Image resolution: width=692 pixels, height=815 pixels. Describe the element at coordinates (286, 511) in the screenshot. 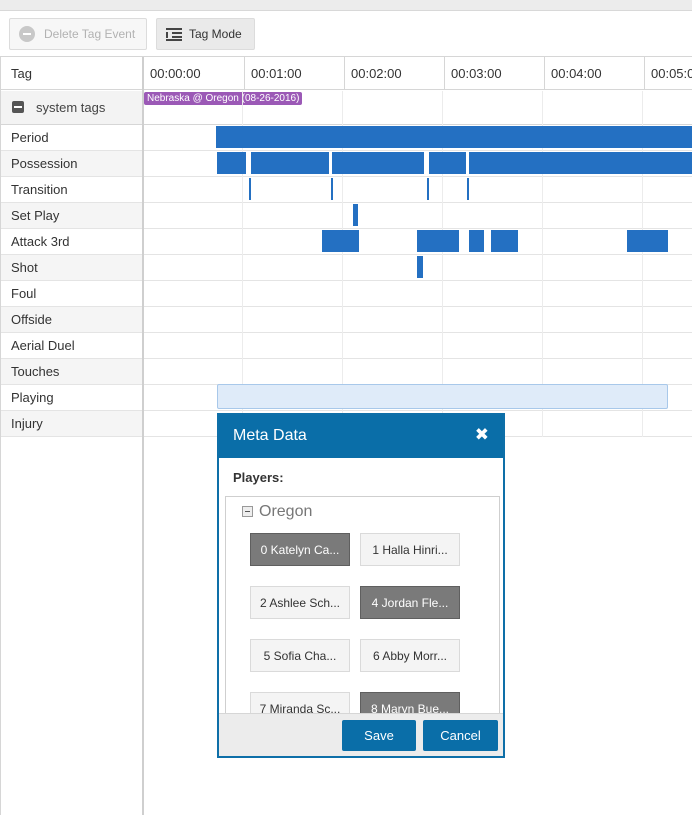

I see `team-name: Oregon` at that location.